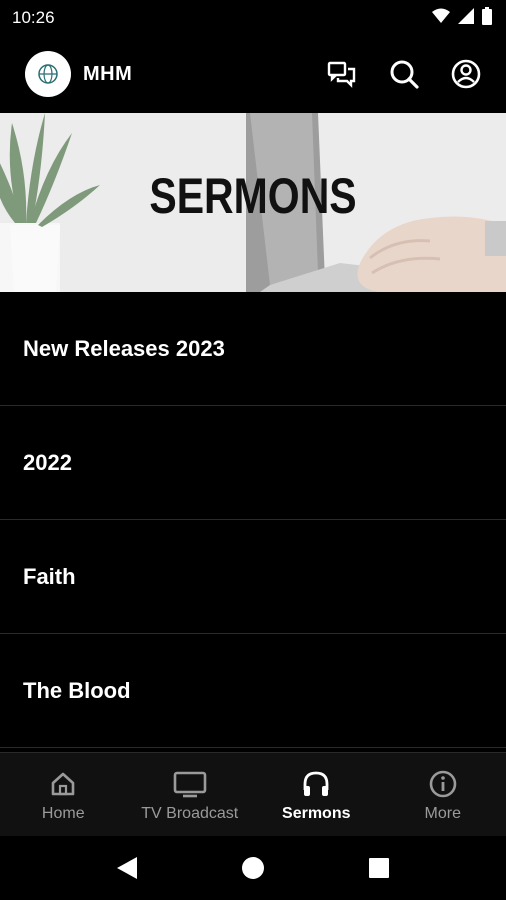 The height and width of the screenshot is (900, 506). I want to click on search-button, so click(404, 74).